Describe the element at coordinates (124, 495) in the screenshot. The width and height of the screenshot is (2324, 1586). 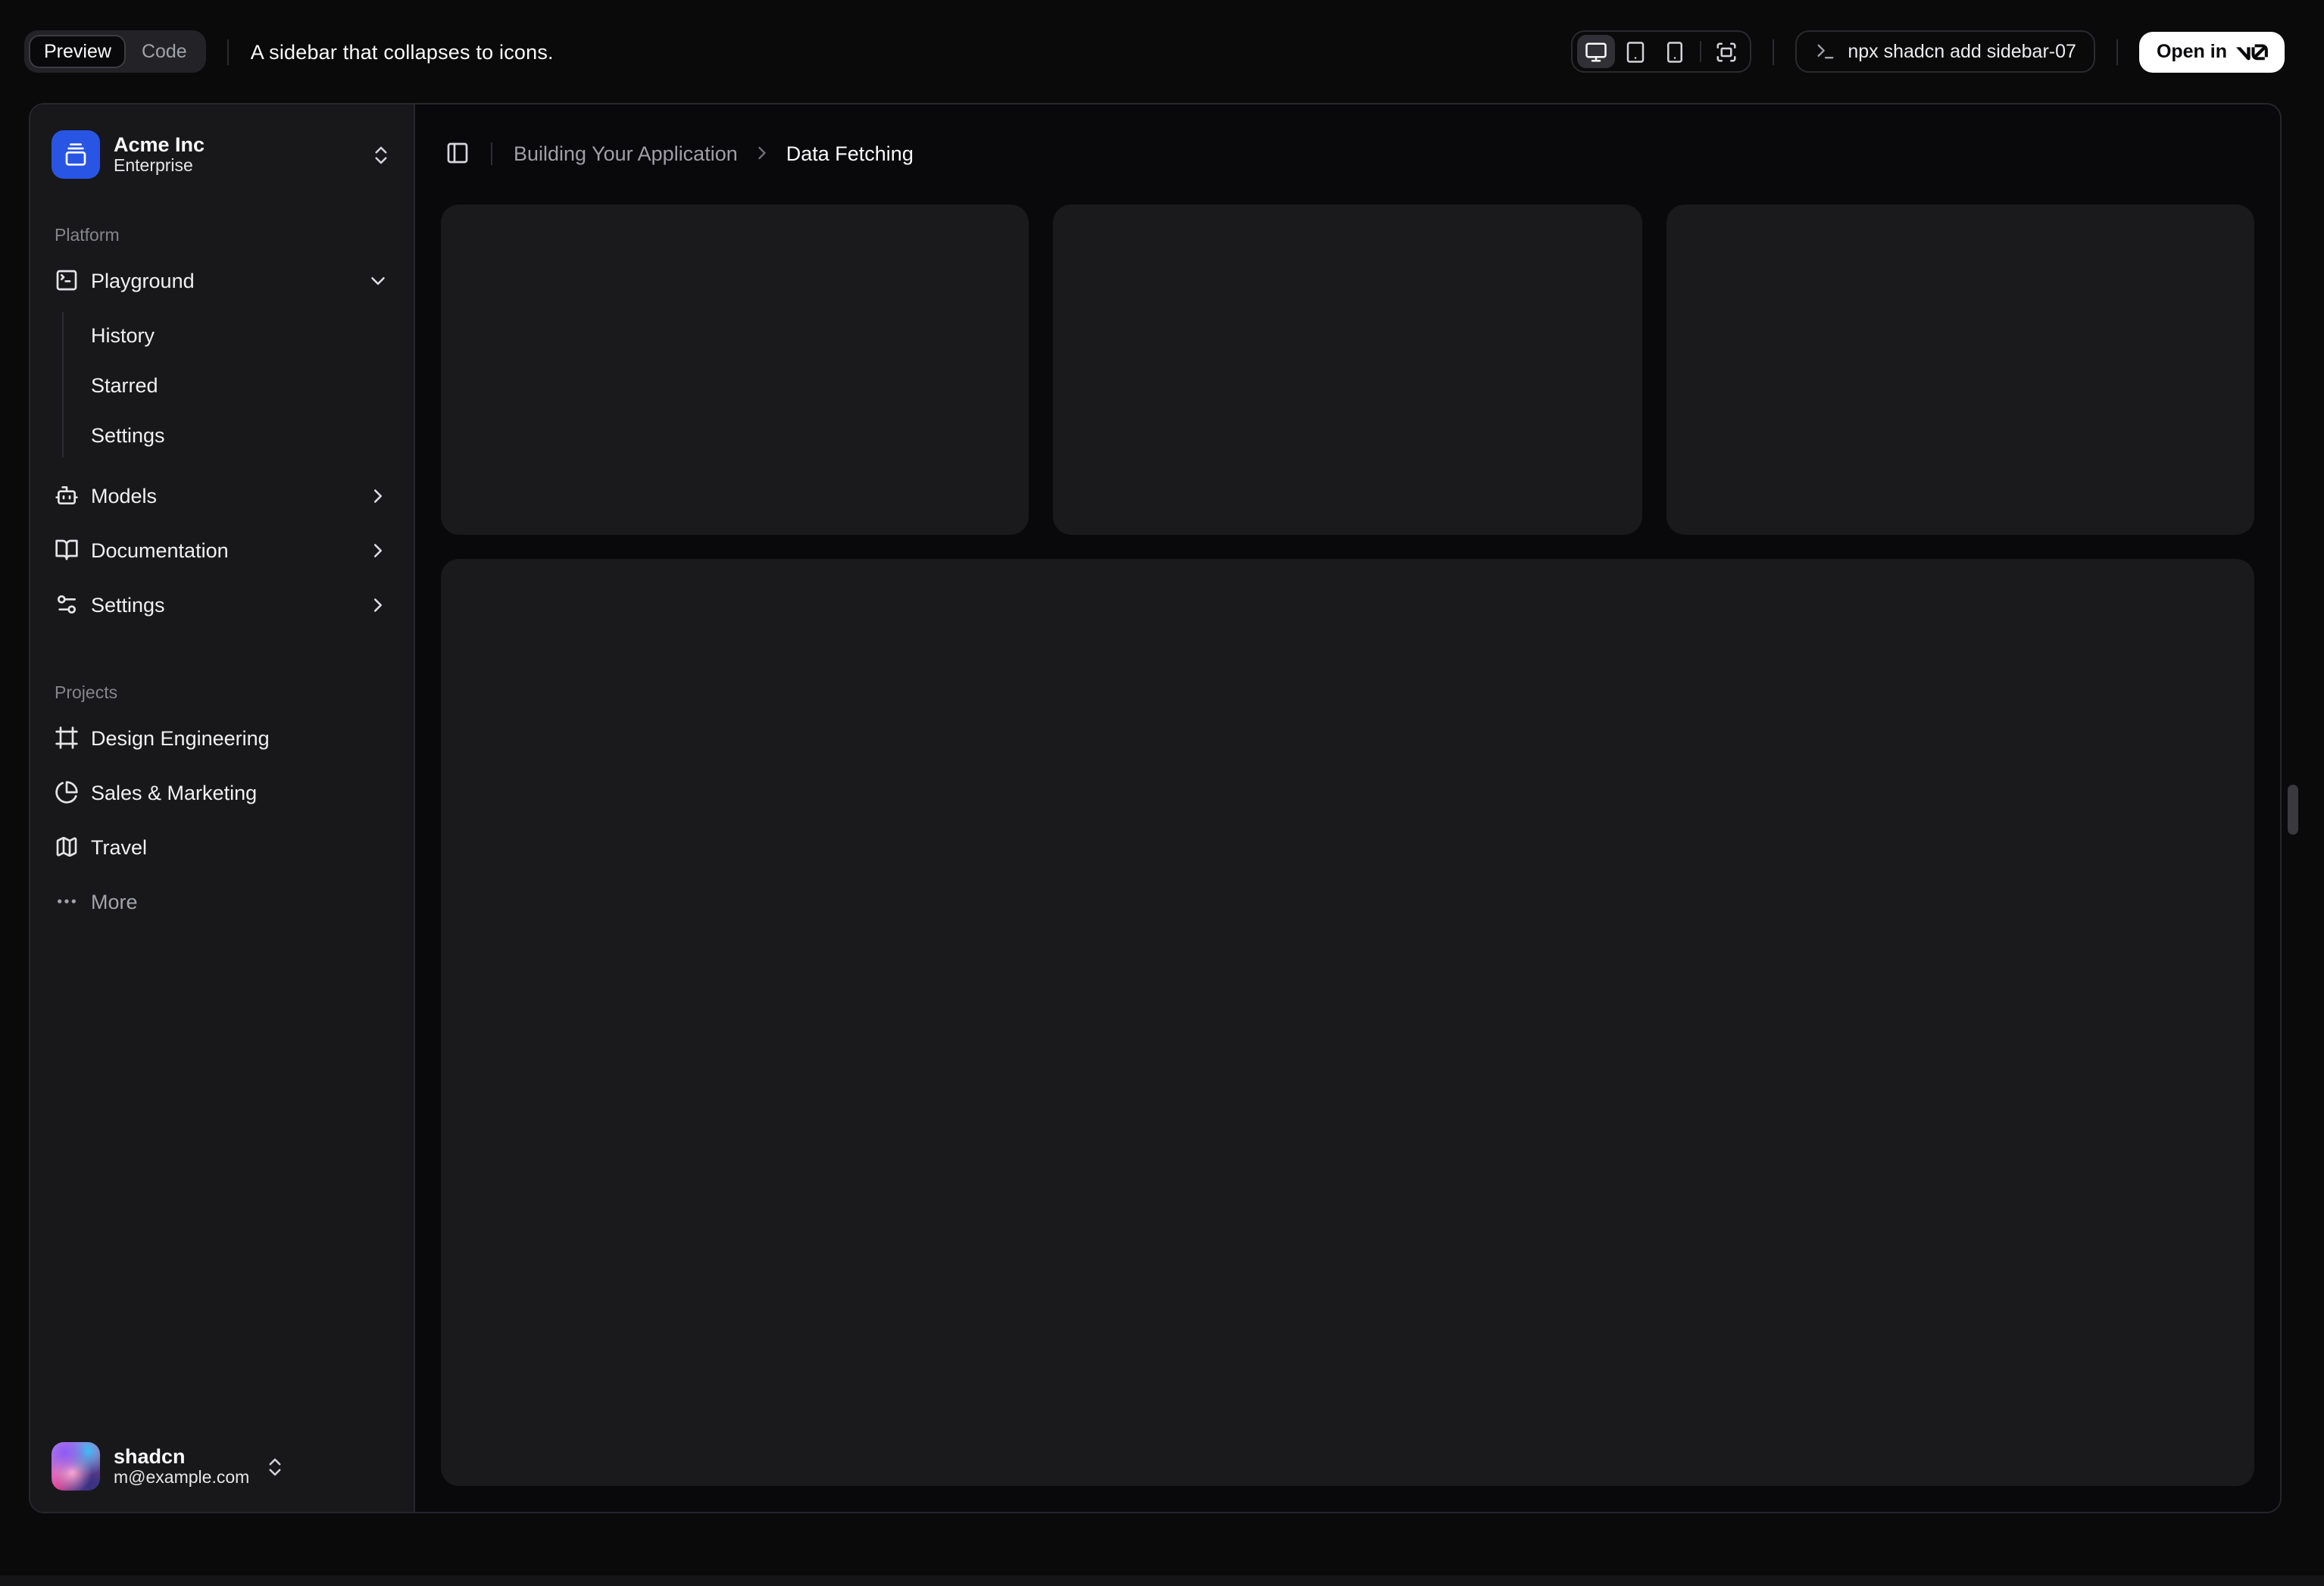
I see `sidebar-item-label: Models` at that location.